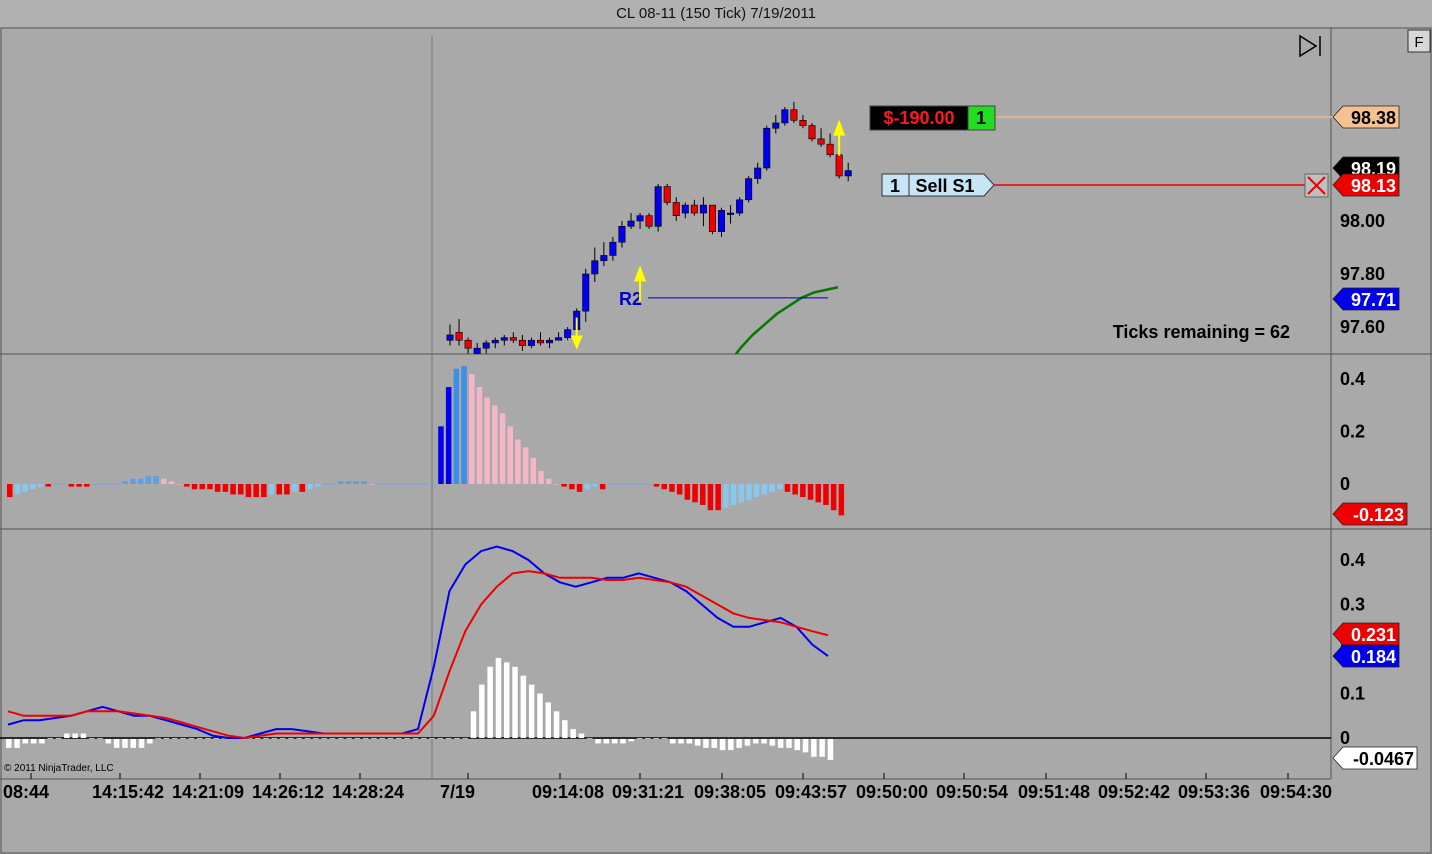 Image resolution: width=1432 pixels, height=854 pixels. I want to click on time-label: 09:51:48, so click(1054, 792).